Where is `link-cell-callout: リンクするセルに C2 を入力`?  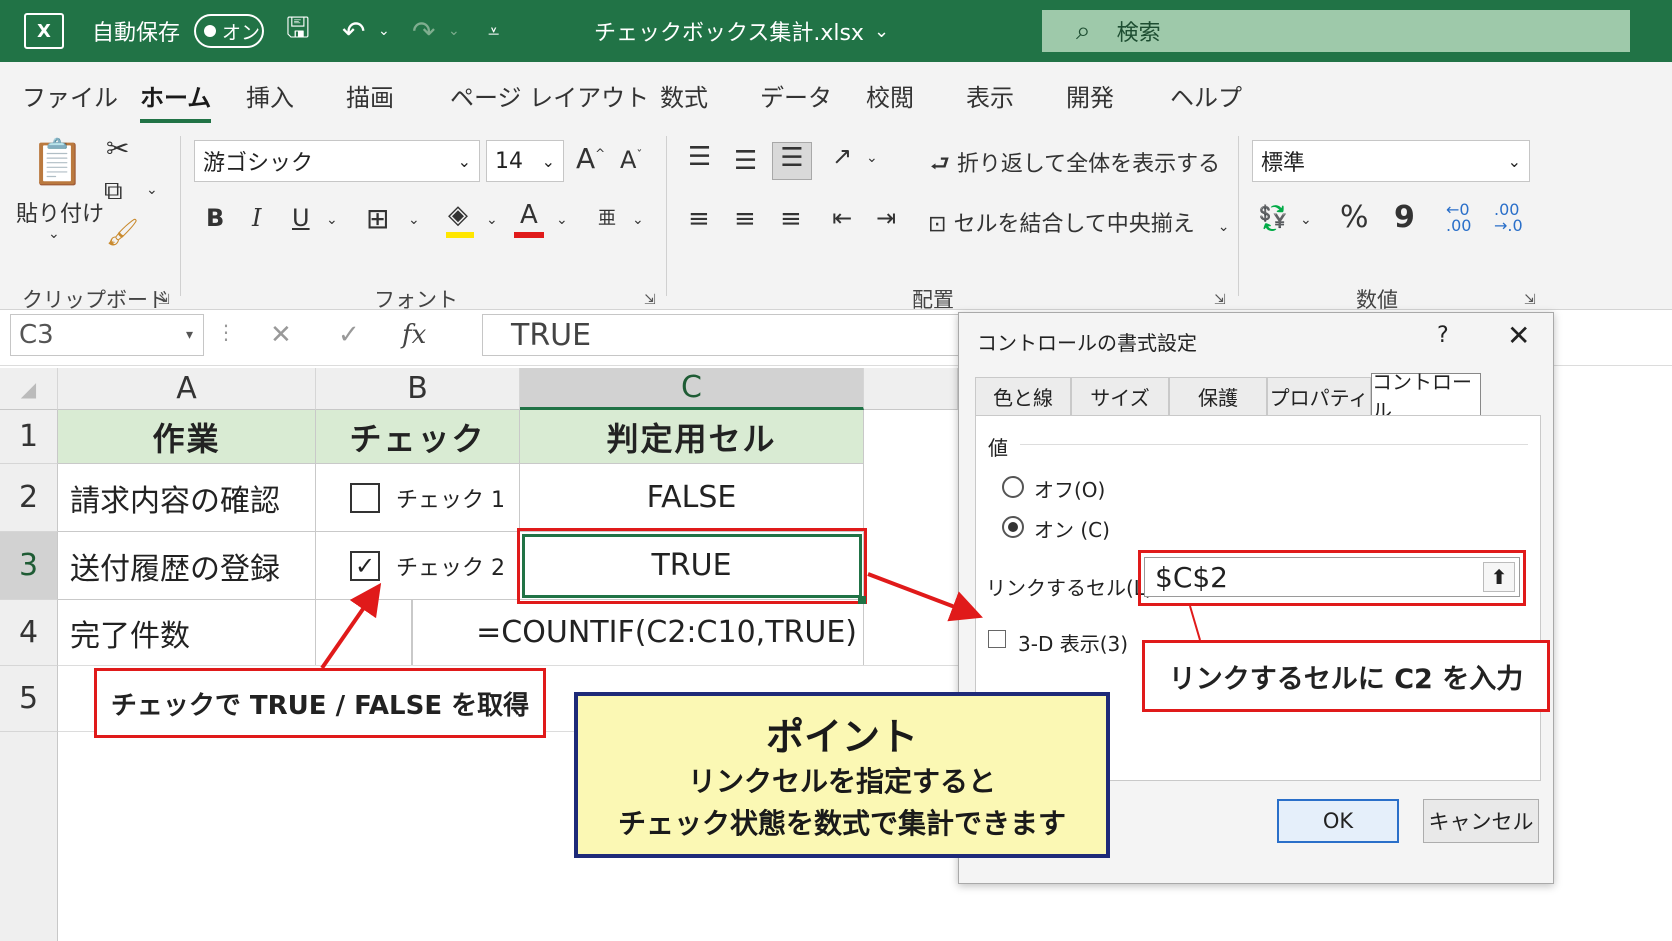
link-cell-callout: リンクするセルに C2 を入力 is located at coordinates (1346, 676).